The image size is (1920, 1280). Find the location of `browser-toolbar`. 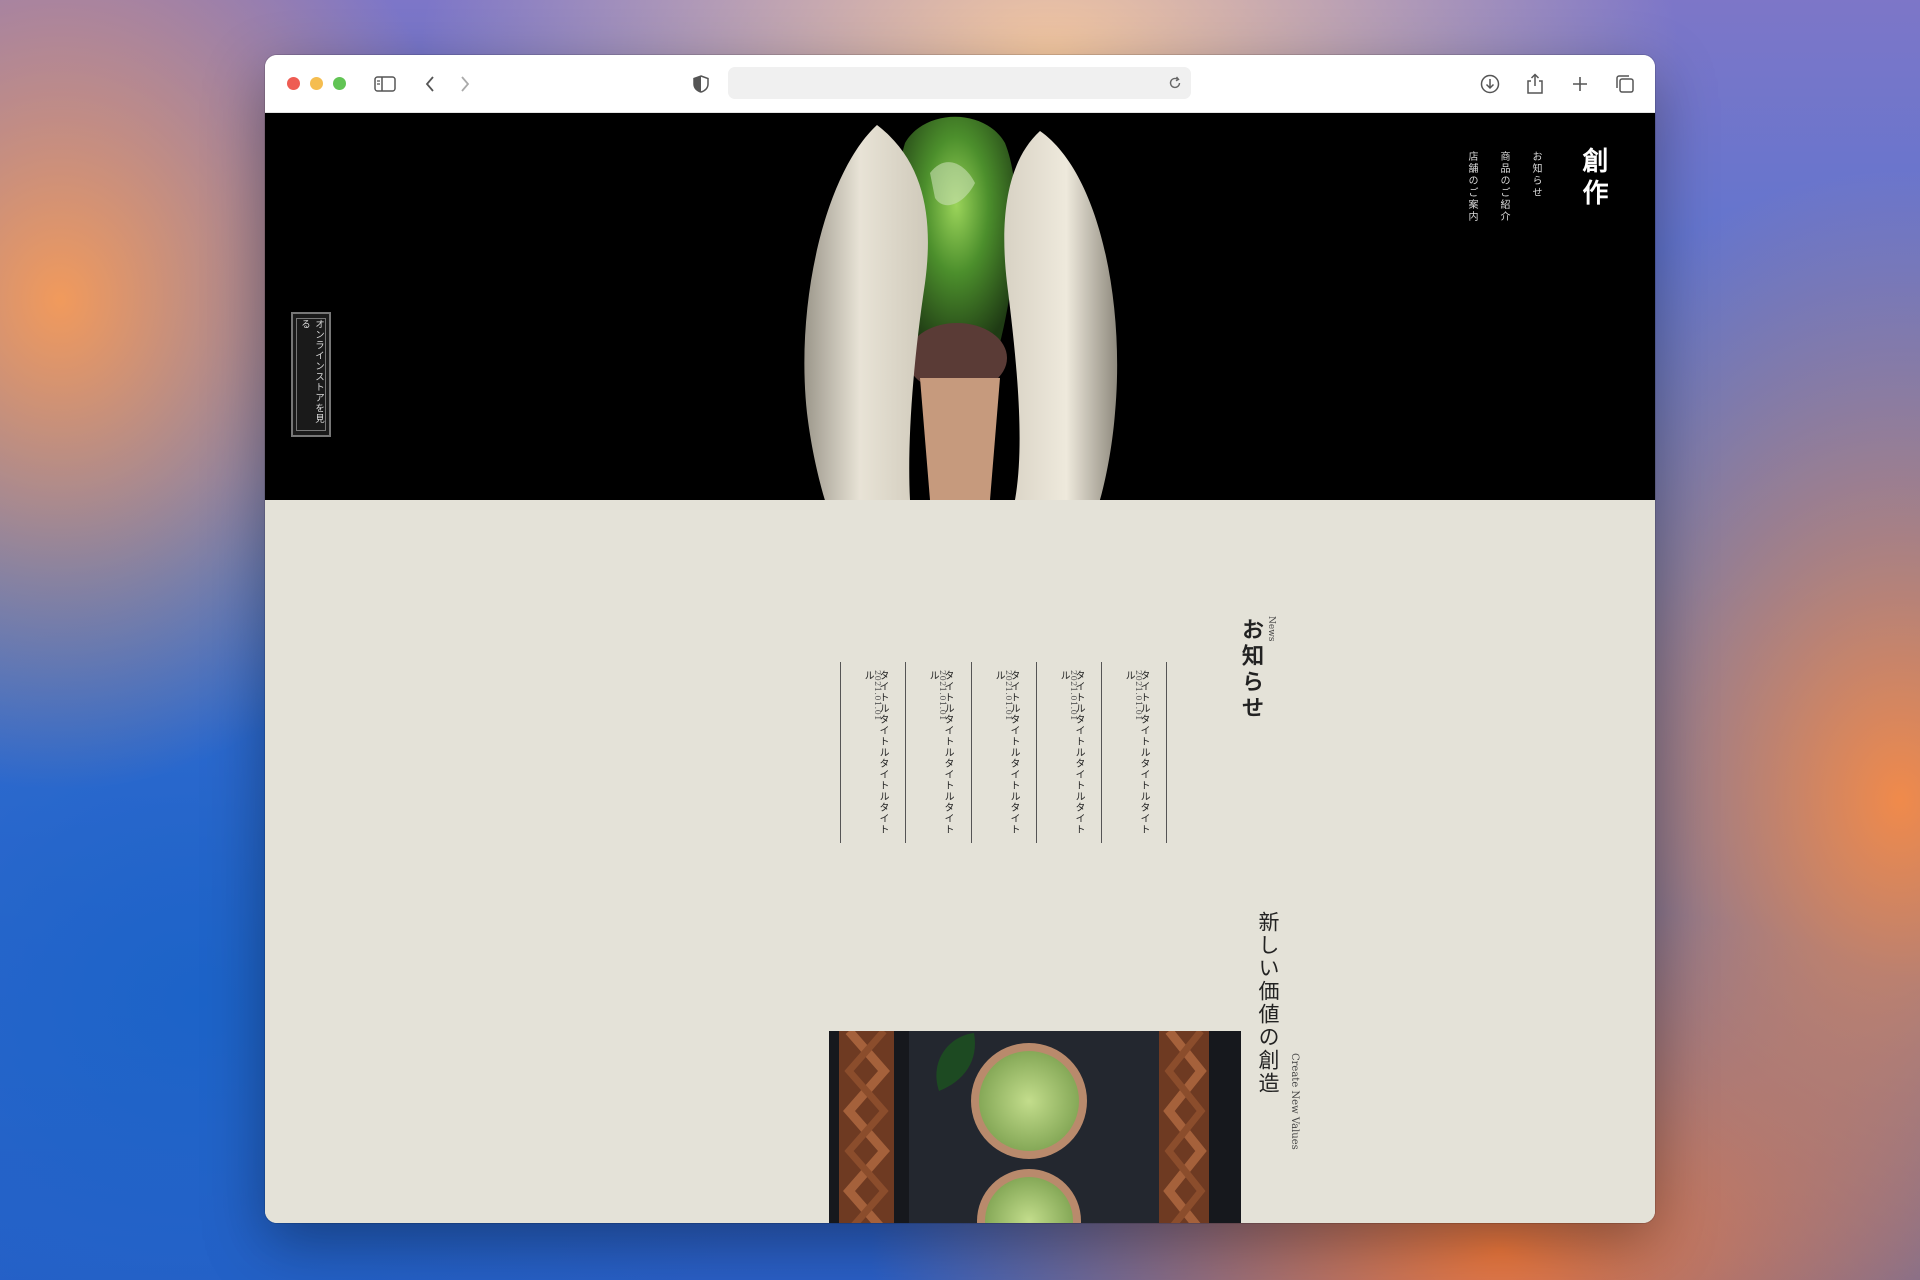

browser-toolbar is located at coordinates (960, 84).